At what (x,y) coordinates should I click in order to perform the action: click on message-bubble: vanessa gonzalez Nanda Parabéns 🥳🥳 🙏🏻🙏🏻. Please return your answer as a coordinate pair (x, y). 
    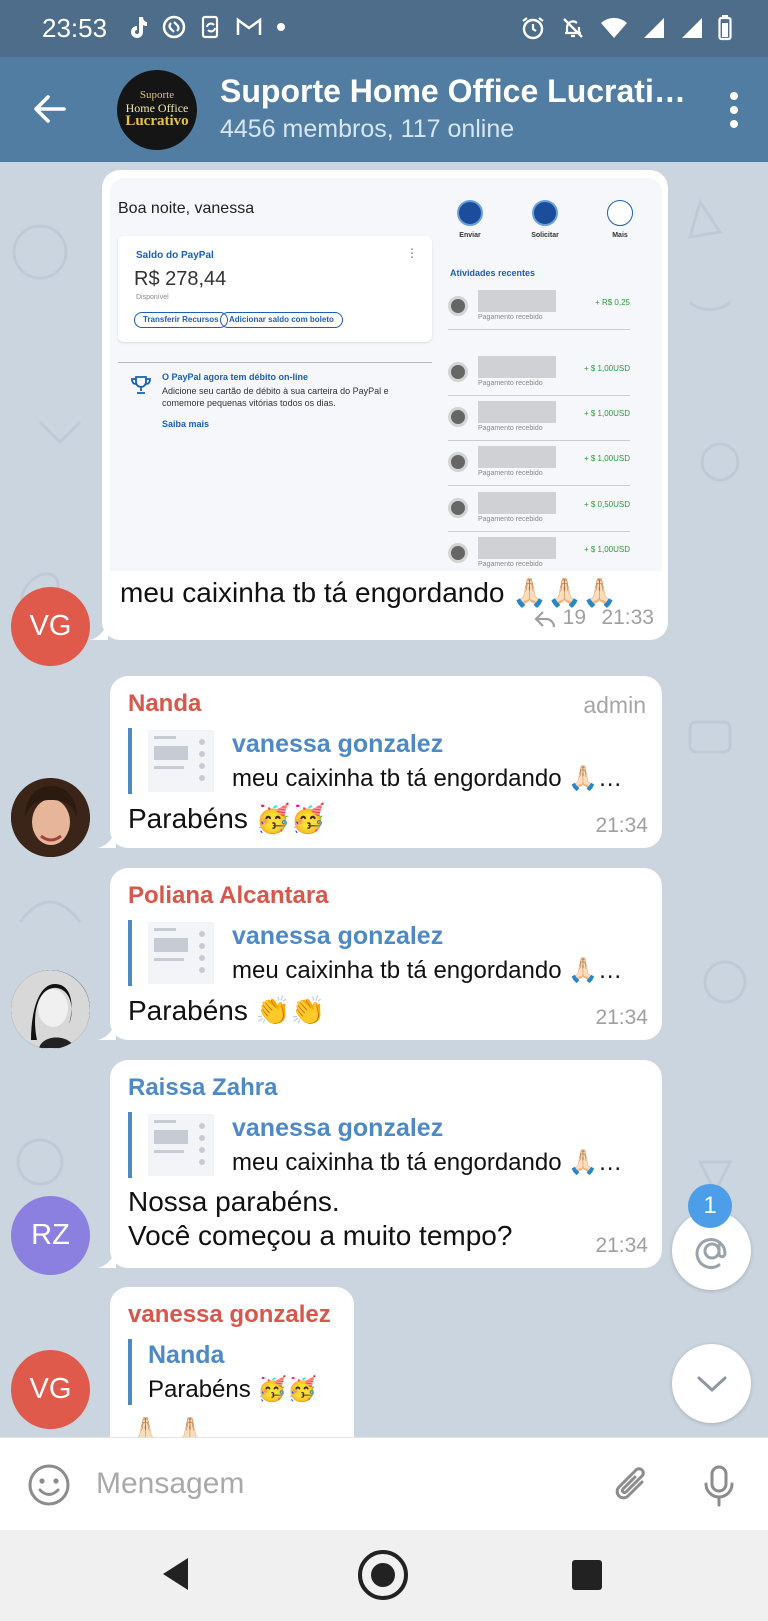
    Looking at the image, I should click on (232, 1362).